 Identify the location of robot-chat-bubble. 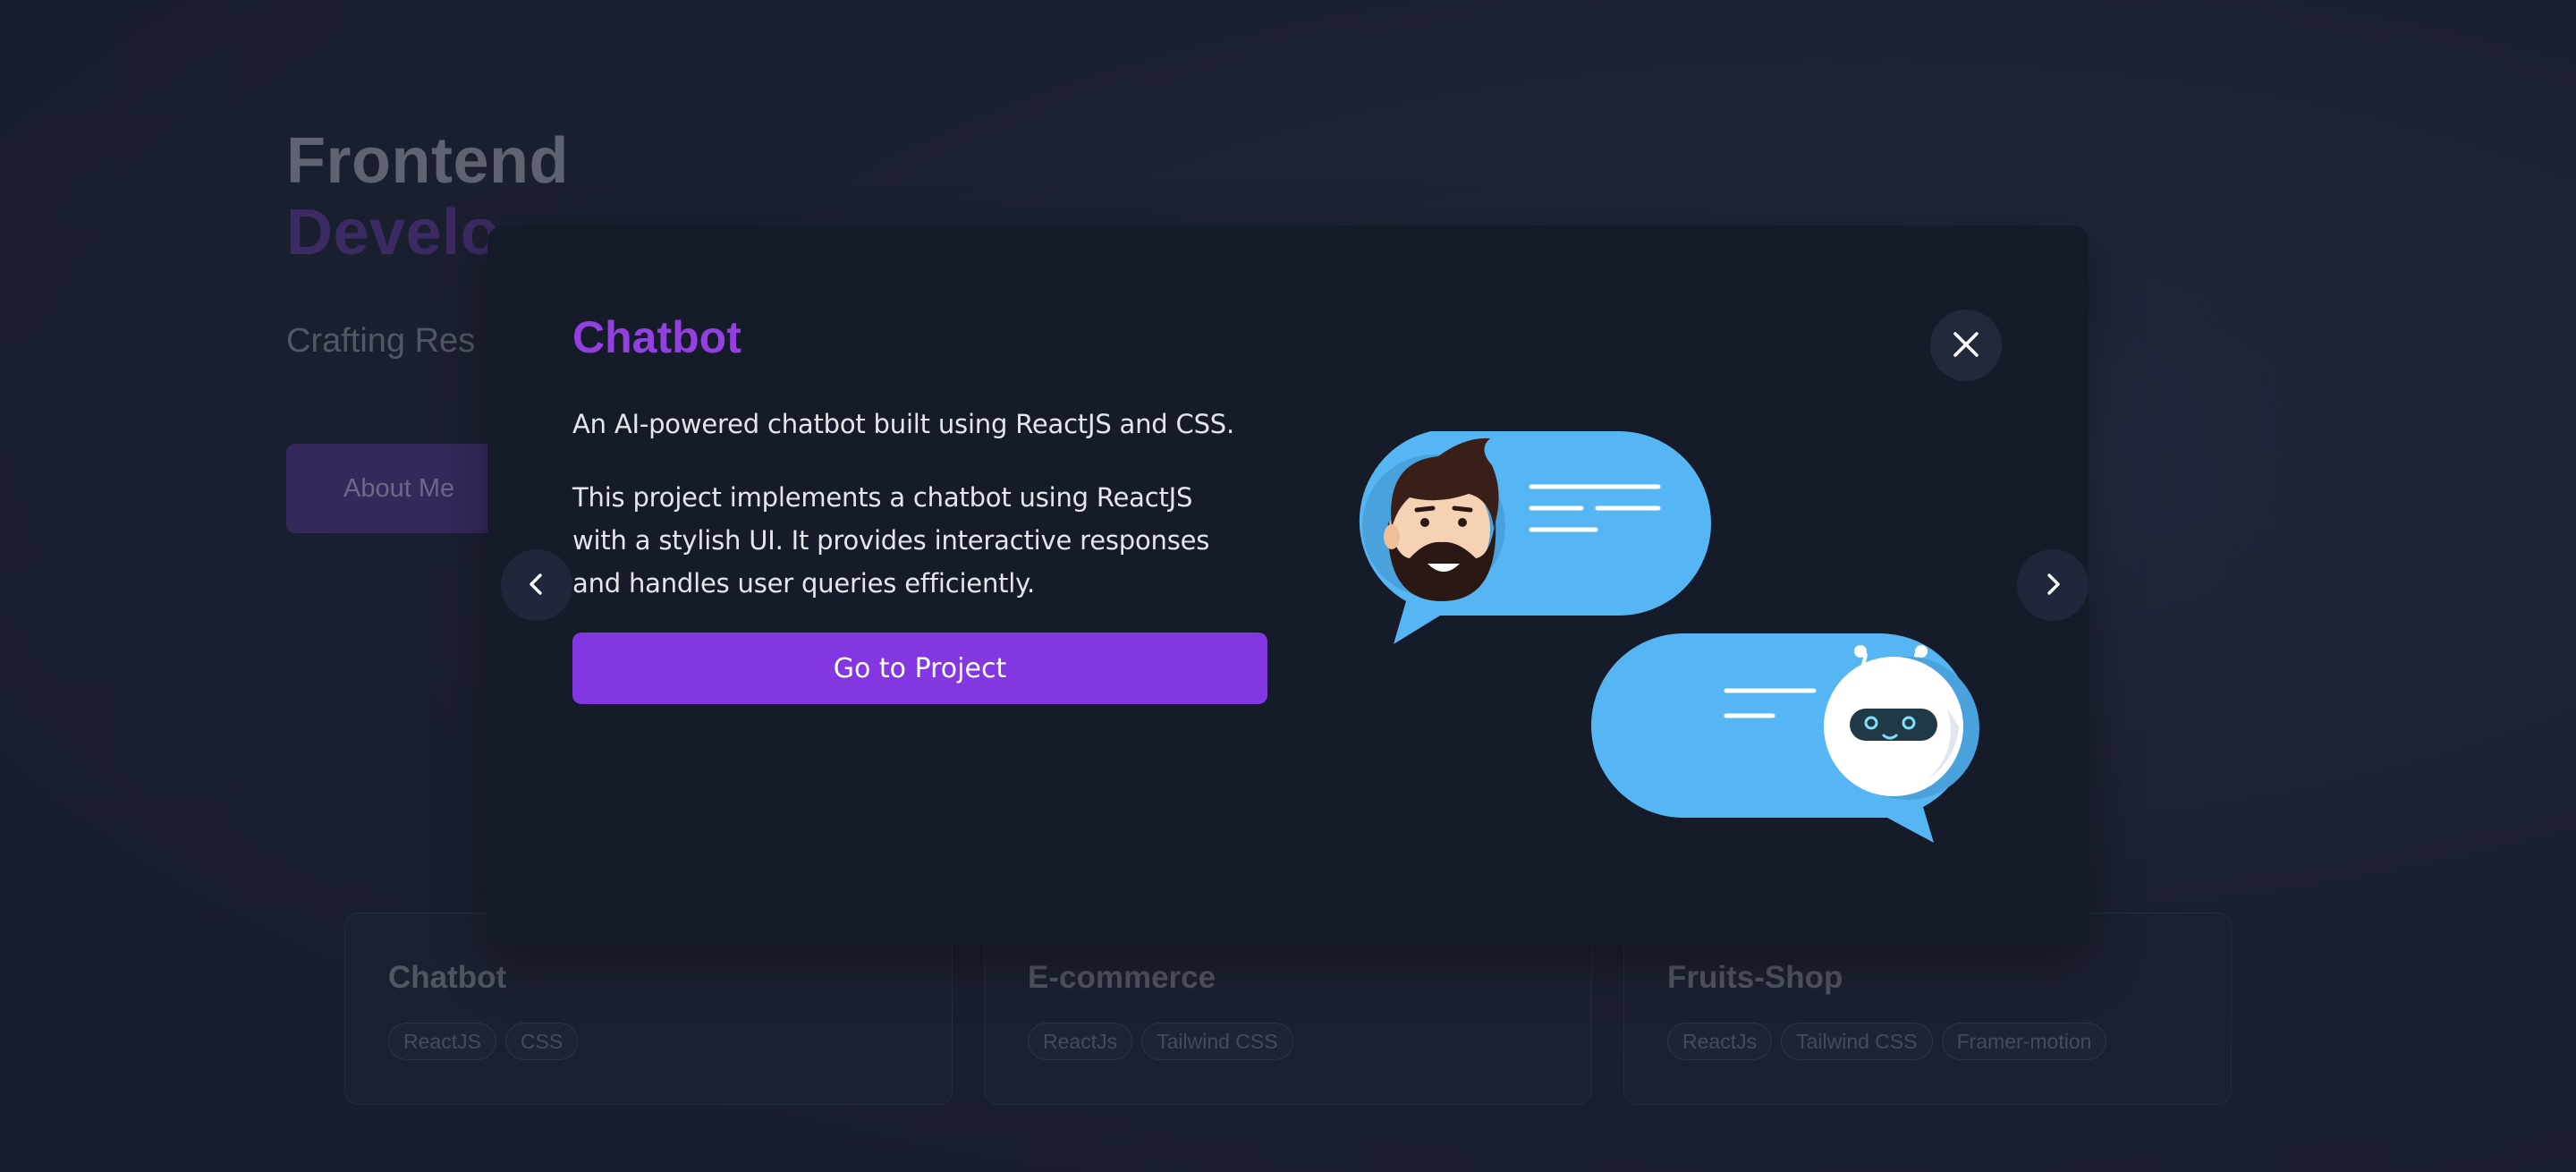
(1785, 738).